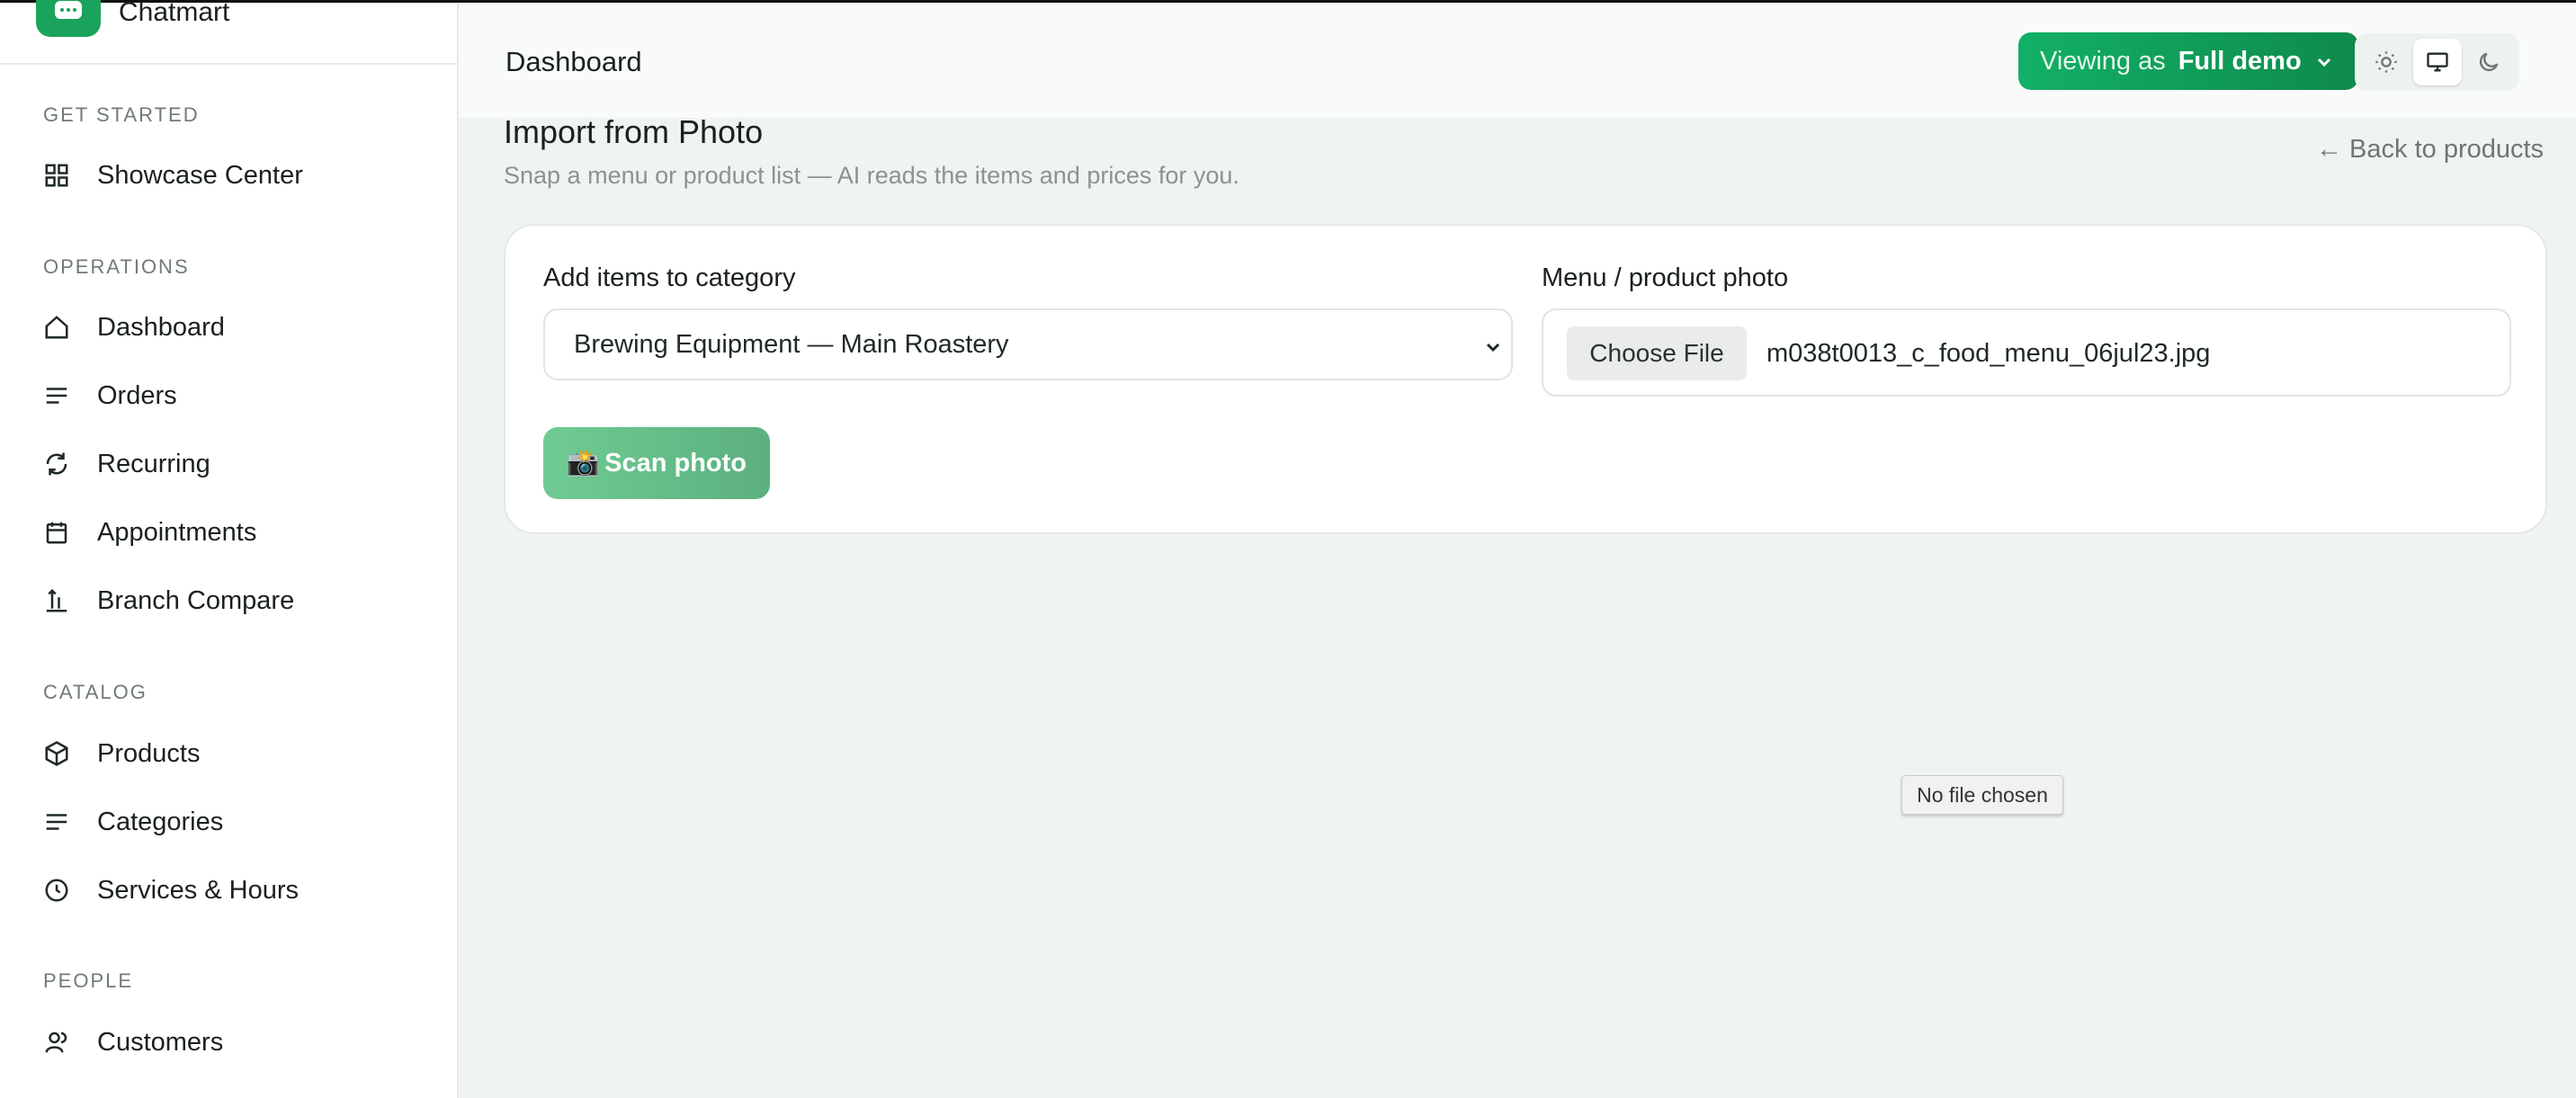 The height and width of the screenshot is (1098, 2576). I want to click on top-header: Dashboard Viewing as Full demo, so click(1517, 60).